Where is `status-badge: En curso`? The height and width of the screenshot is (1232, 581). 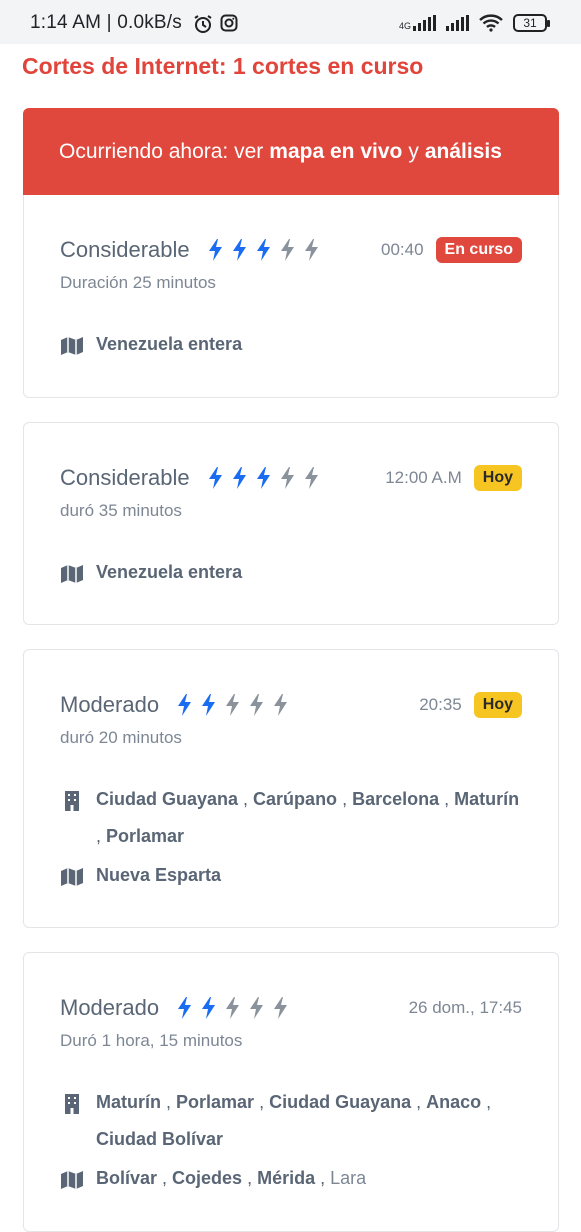 status-badge: En curso is located at coordinates (478, 250).